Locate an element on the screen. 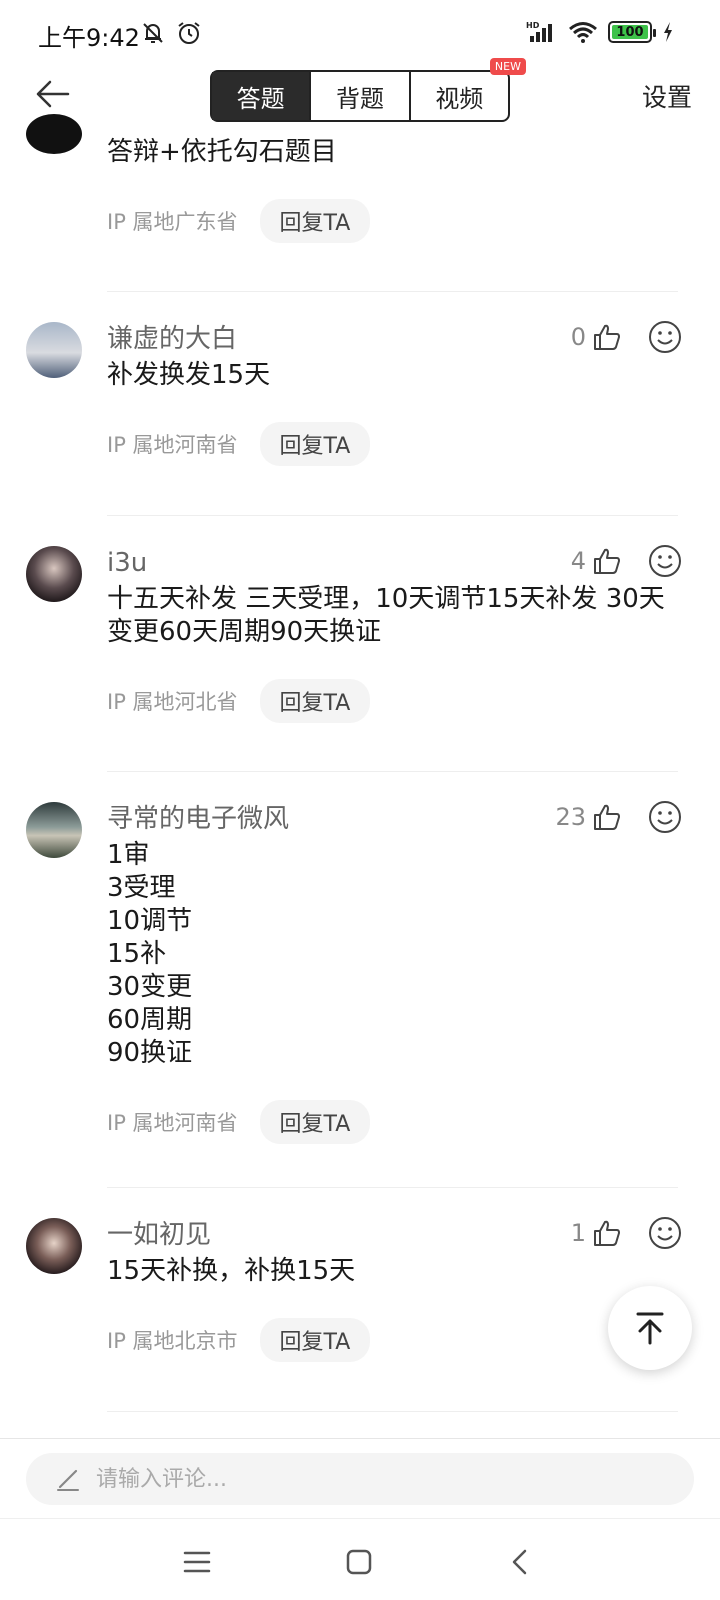 The image size is (720, 1600). ip-location: IP 属地河北省 is located at coordinates (172, 702).